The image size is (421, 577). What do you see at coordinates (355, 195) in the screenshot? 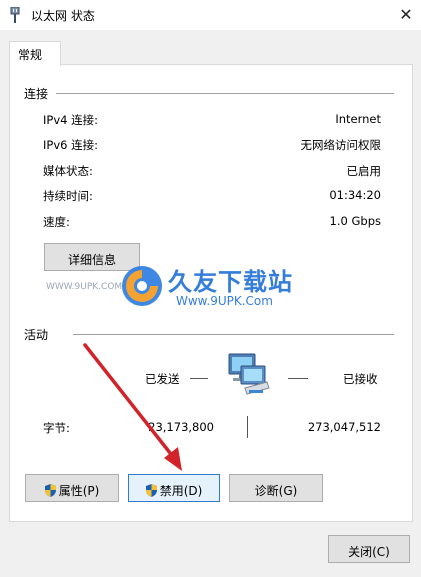
I see `duration-value: 01:34:20` at bounding box center [355, 195].